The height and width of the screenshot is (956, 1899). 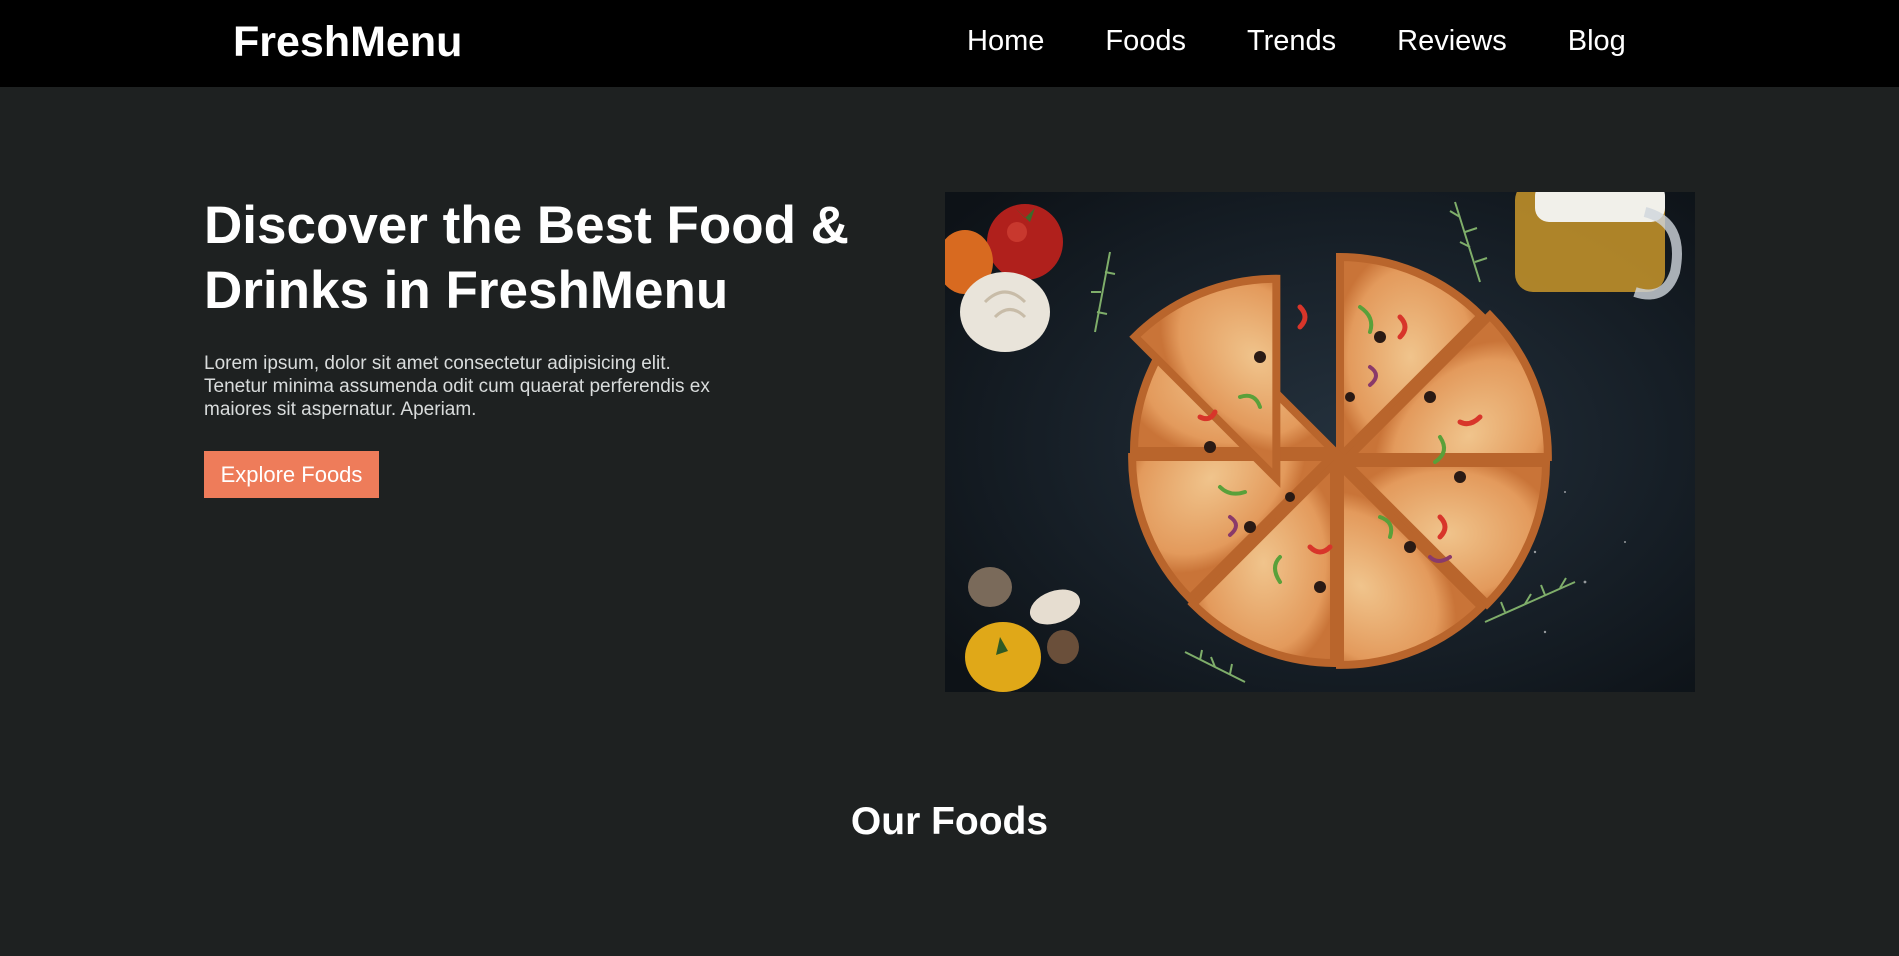 I want to click on nav-link-trends: Trends, so click(x=1291, y=41).